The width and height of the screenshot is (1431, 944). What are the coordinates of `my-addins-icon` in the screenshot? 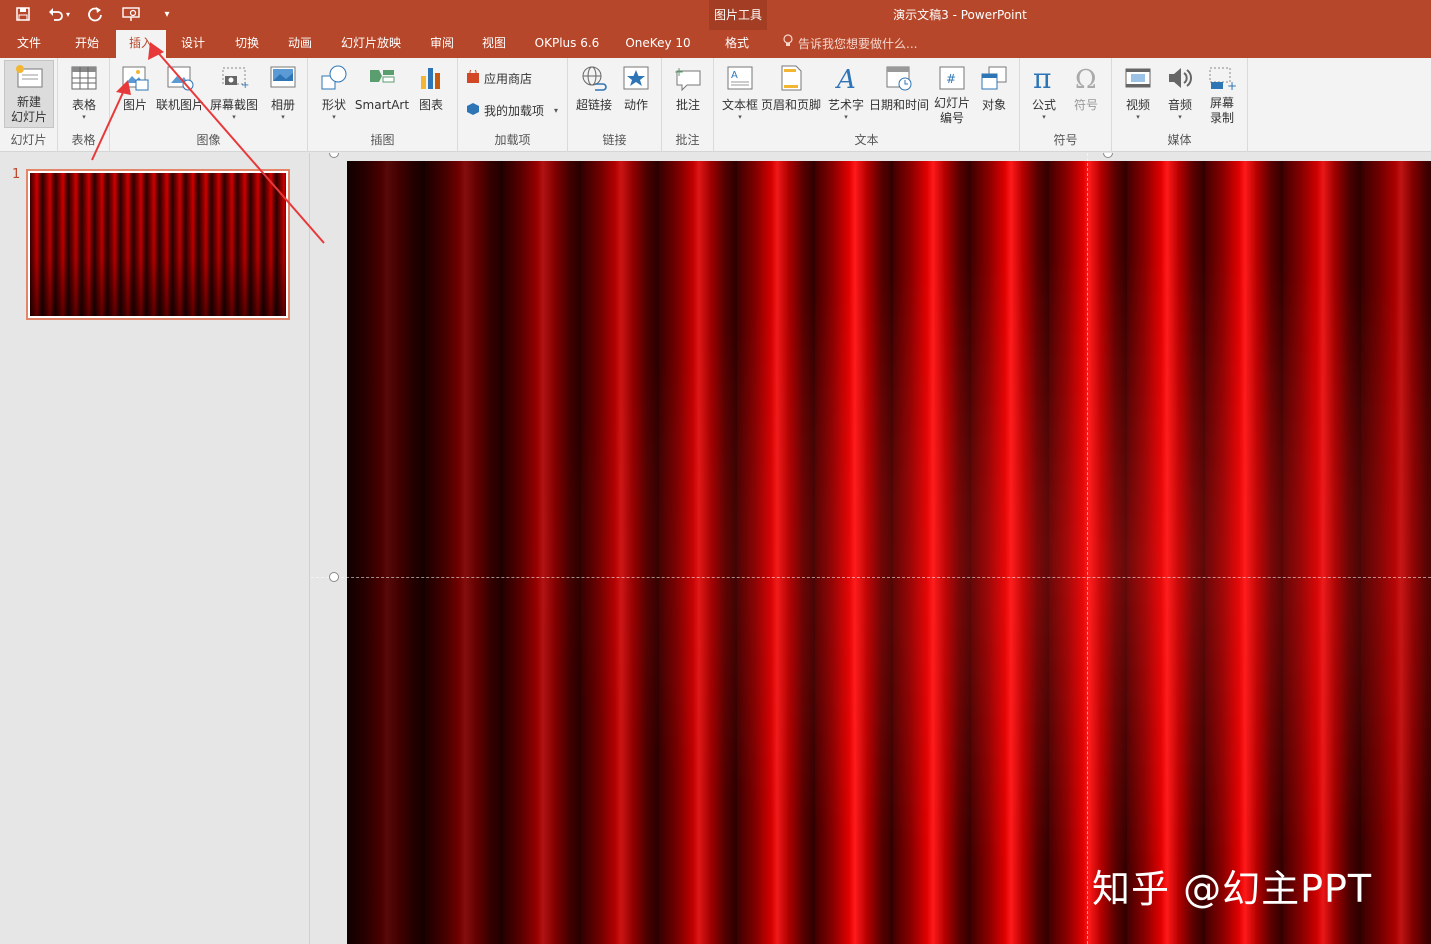 It's located at (473, 110).